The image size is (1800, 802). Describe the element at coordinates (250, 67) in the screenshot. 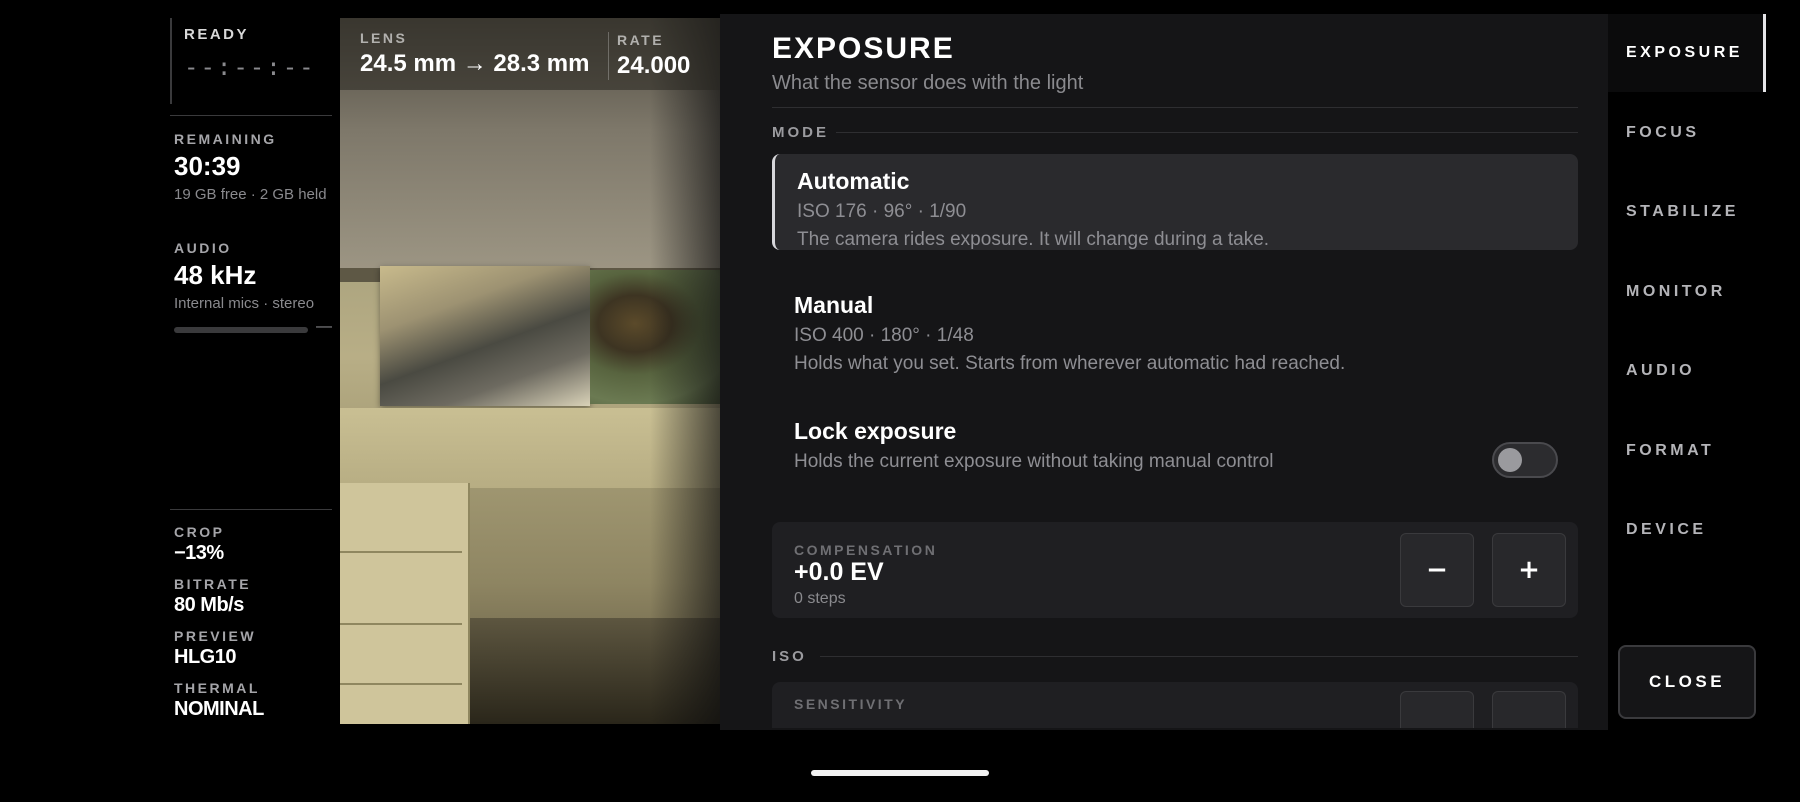

I see `timecode: --:--:--` at that location.